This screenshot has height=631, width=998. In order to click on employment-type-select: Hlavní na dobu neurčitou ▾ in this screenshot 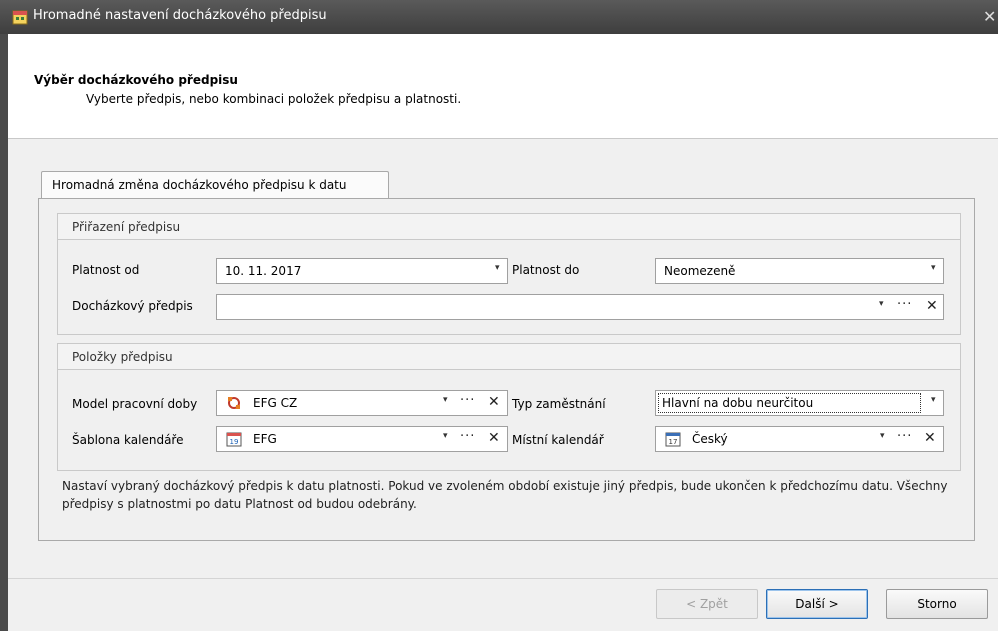, I will do `click(799, 403)`.